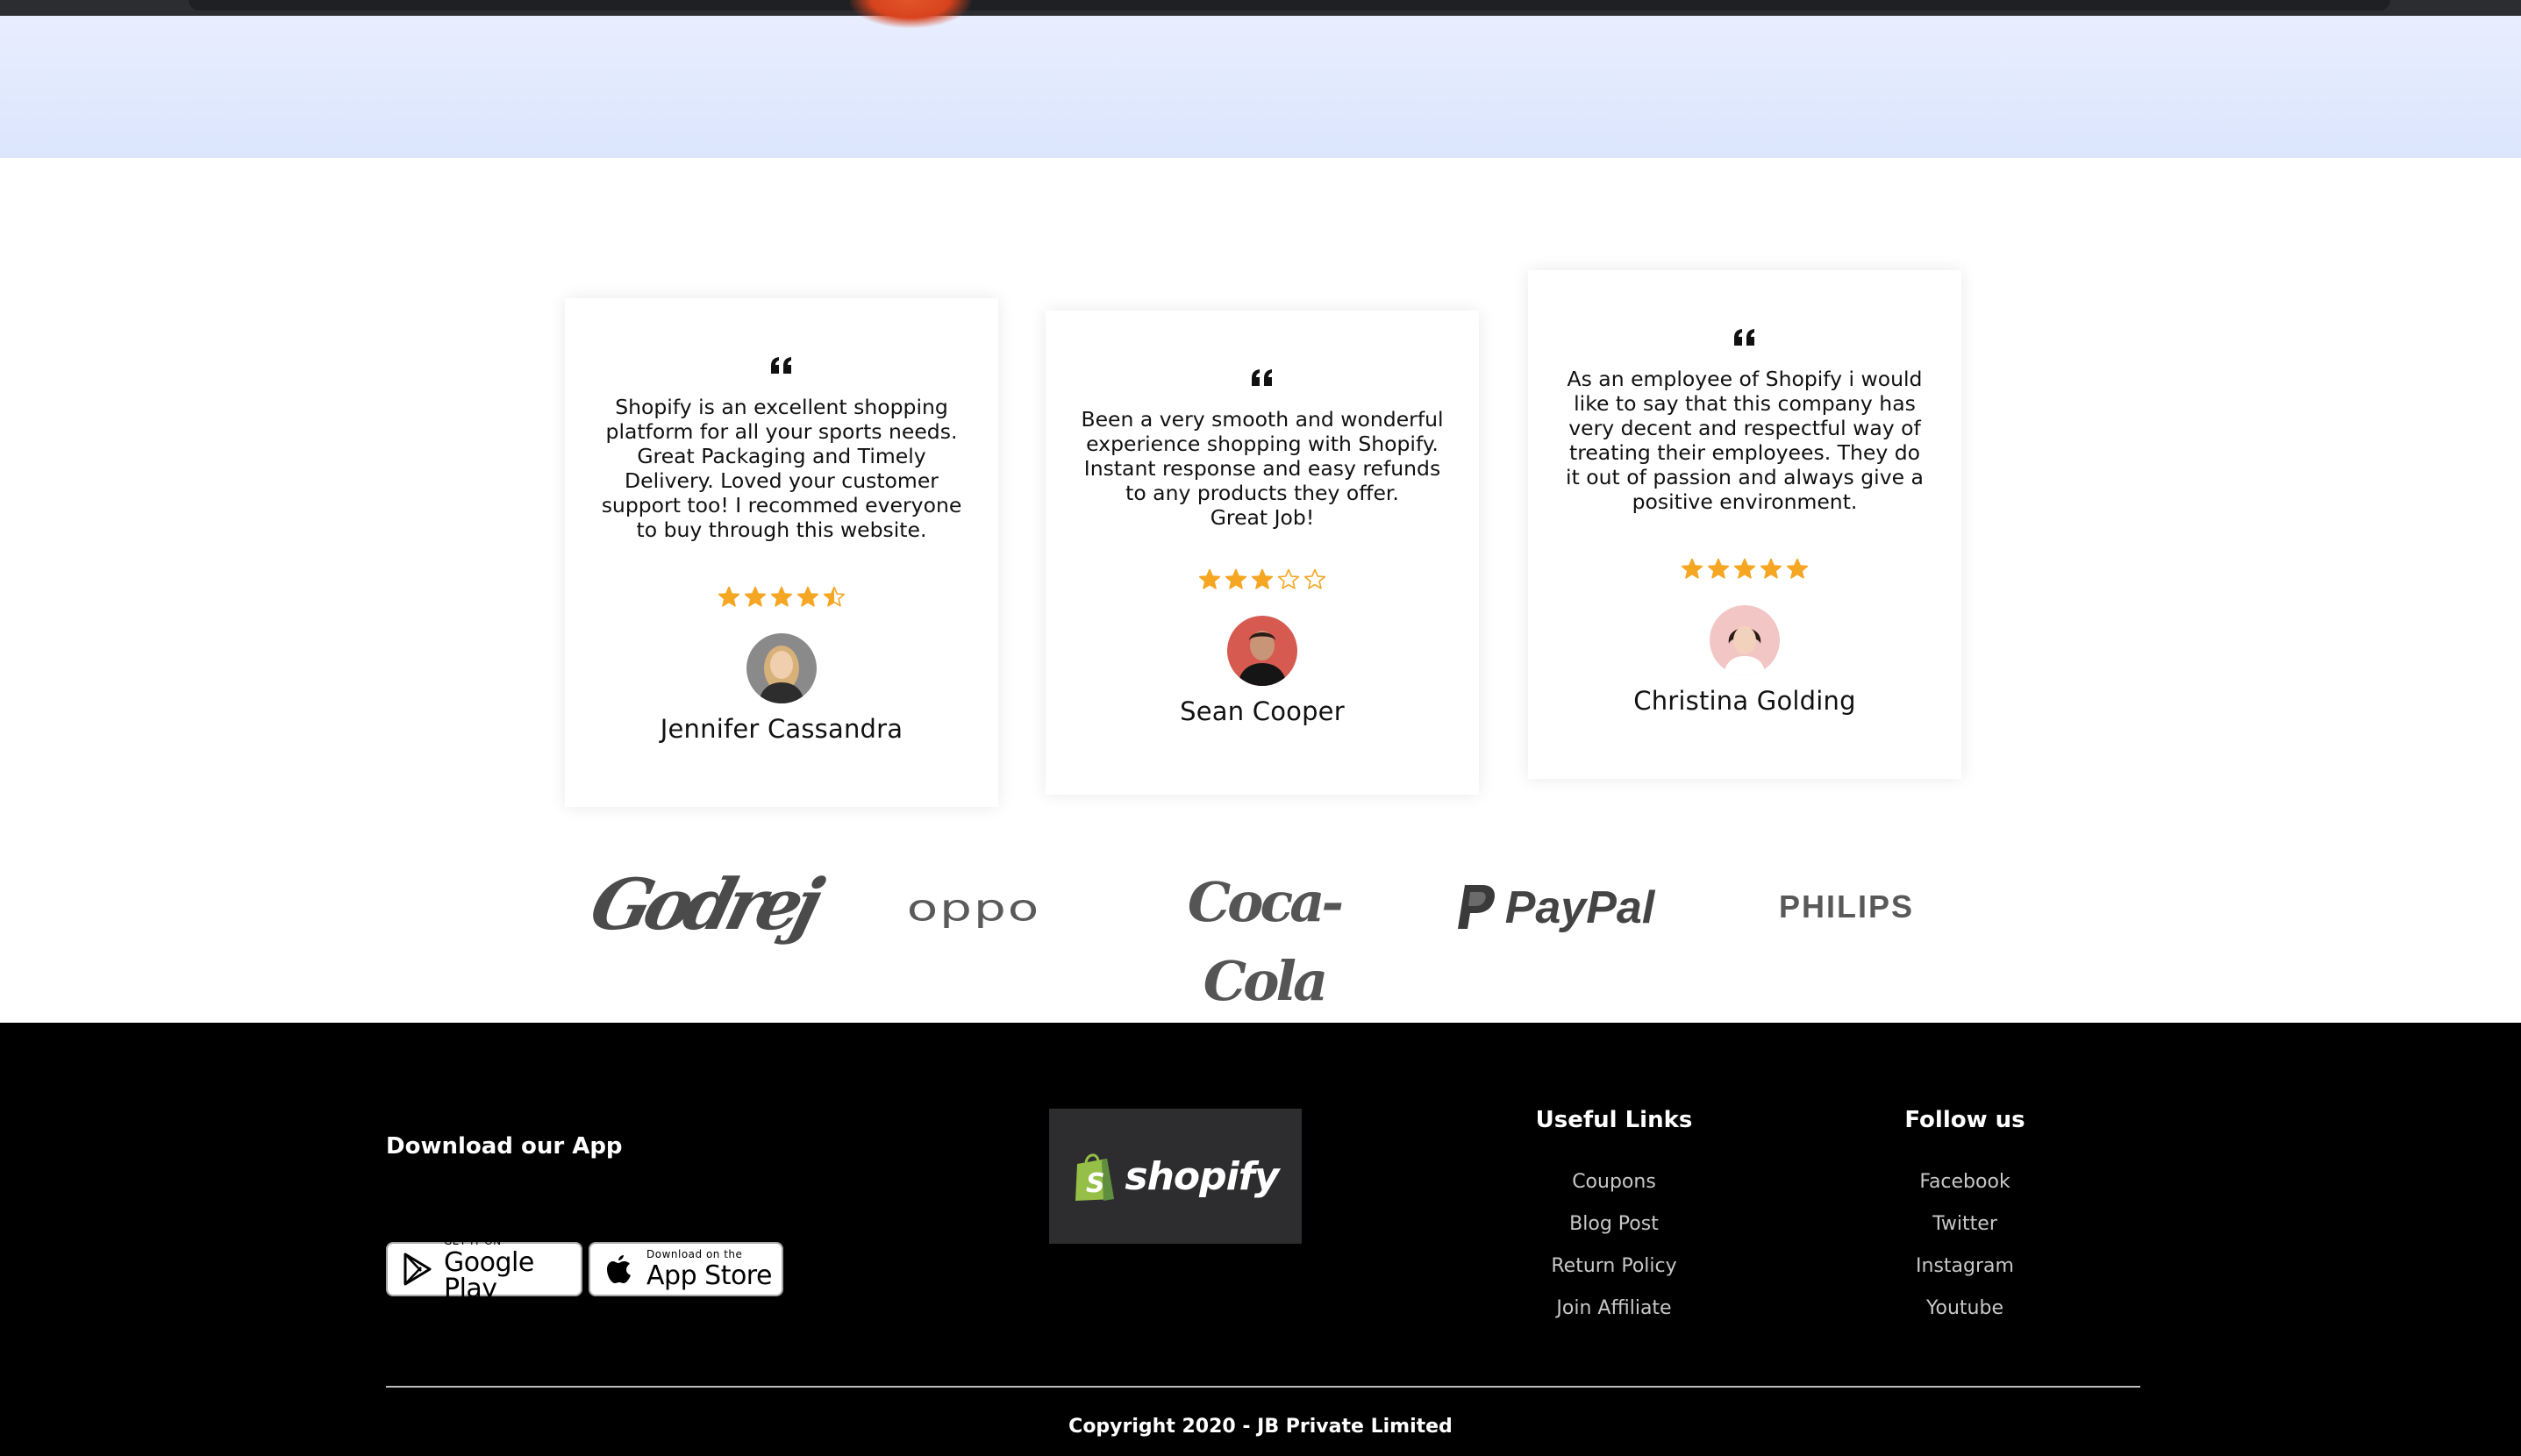 The width and height of the screenshot is (2521, 1456). I want to click on shopify-logo: S shopify, so click(1175, 1176).